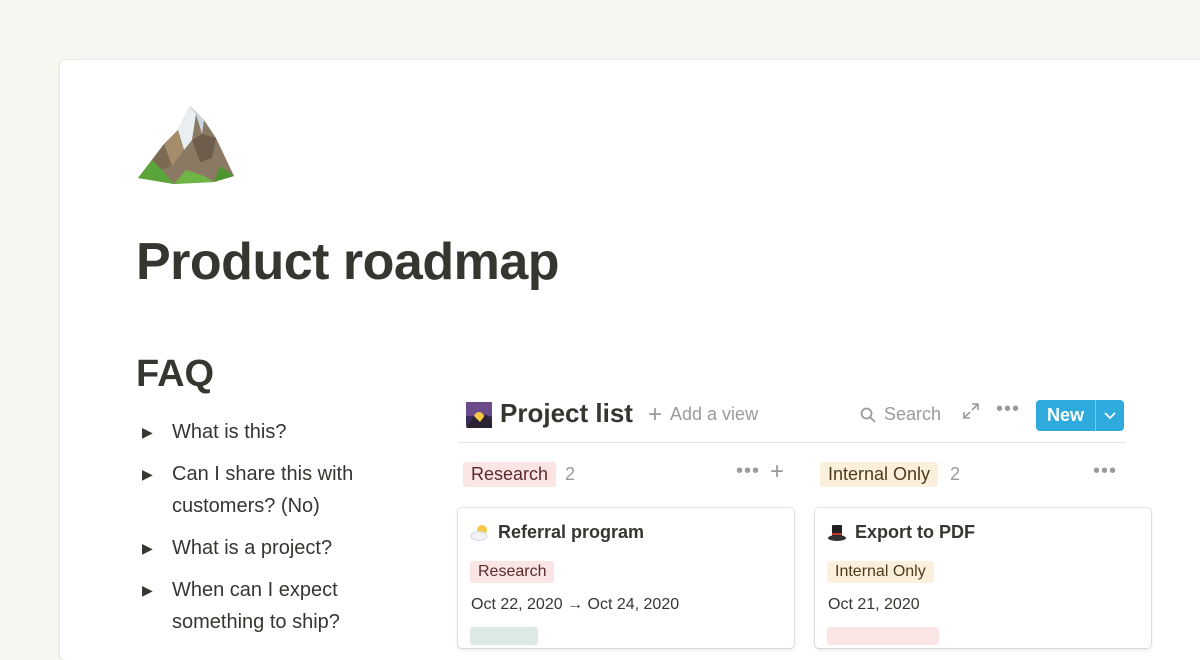  I want to click on faq-heading: FAQ, so click(175, 374).